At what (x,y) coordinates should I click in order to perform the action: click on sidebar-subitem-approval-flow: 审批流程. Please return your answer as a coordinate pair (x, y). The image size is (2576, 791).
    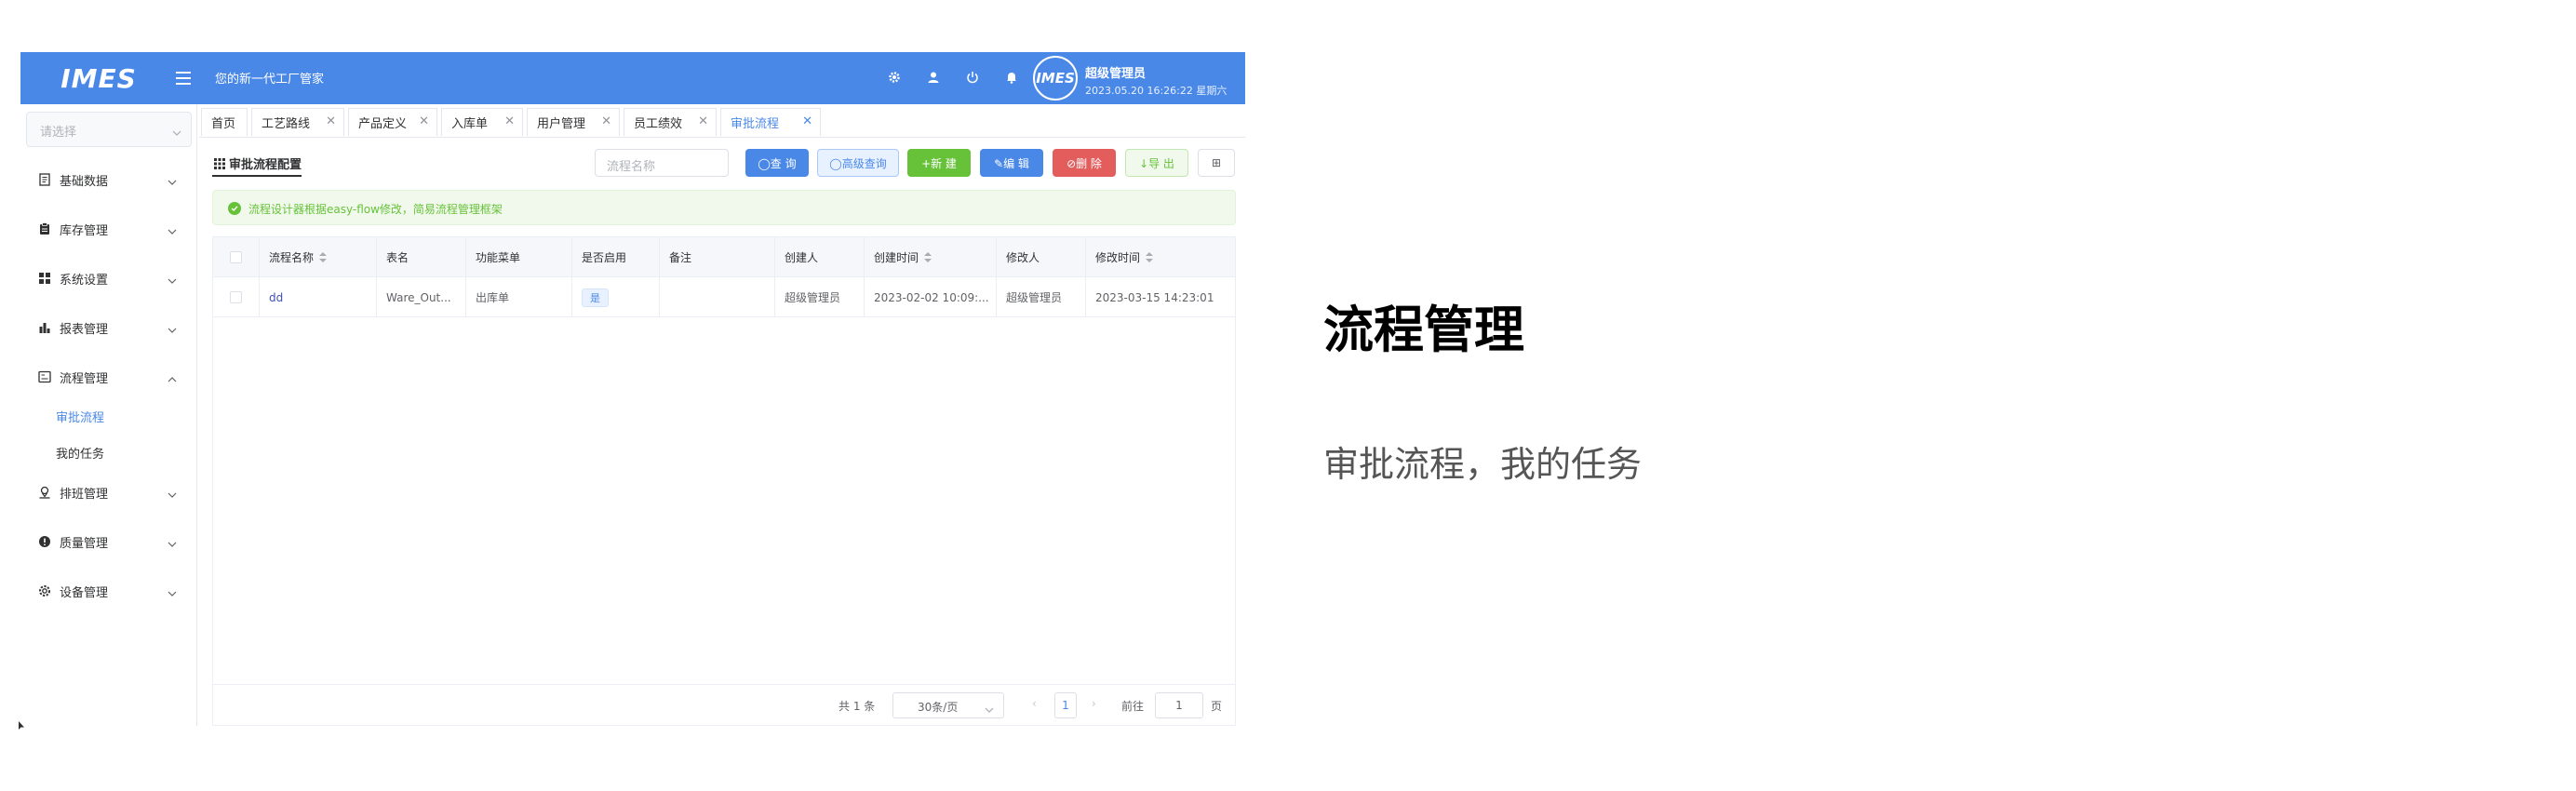
    Looking at the image, I should click on (80, 416).